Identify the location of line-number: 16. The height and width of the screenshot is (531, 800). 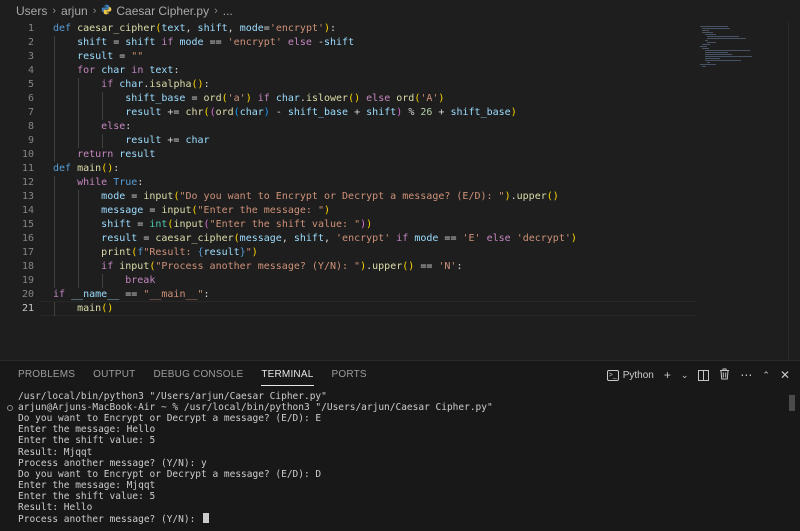
(27, 238).